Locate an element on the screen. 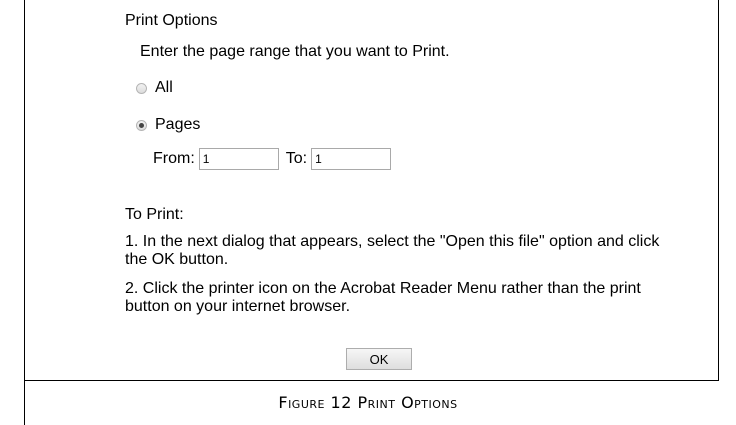  frame-bottom-border is located at coordinates (371, 380).